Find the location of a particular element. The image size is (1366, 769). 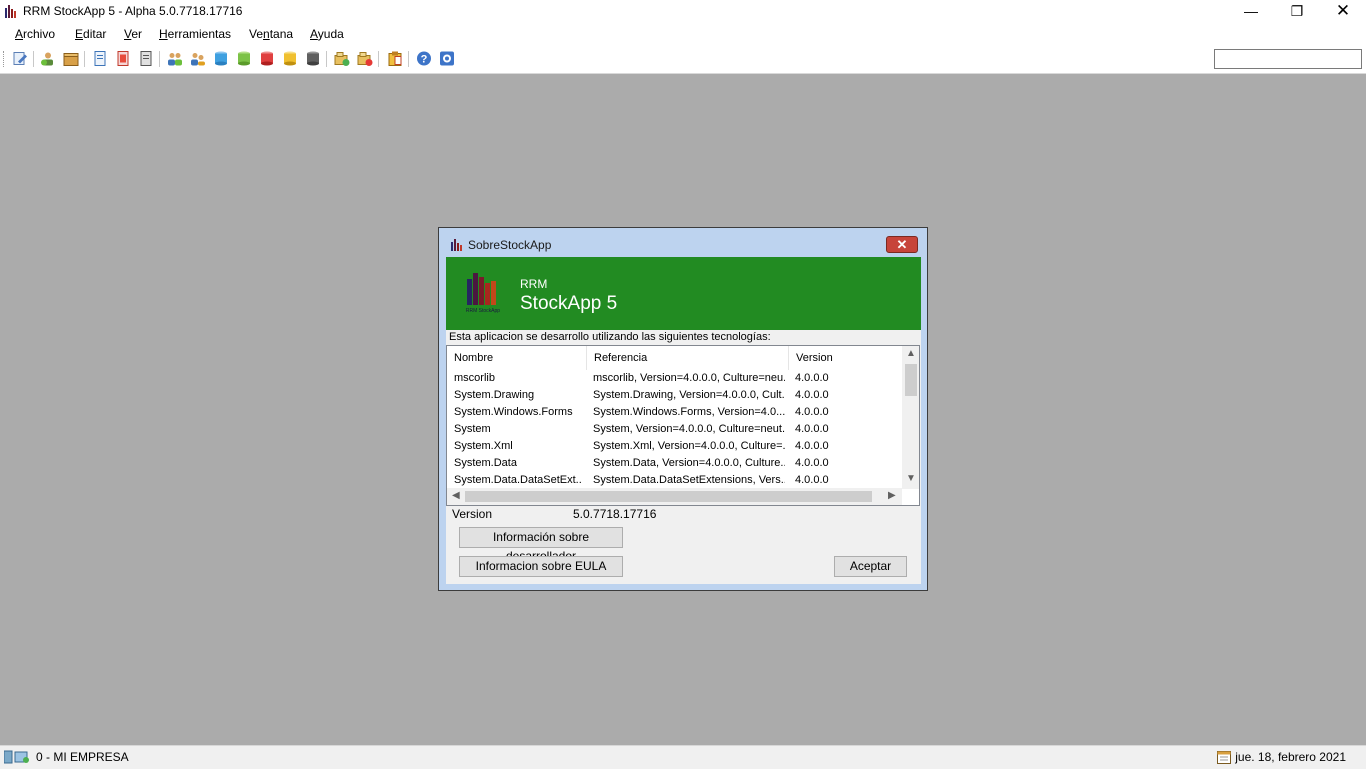

developer-info-button: Información sobre desarrollador is located at coordinates (541, 545).